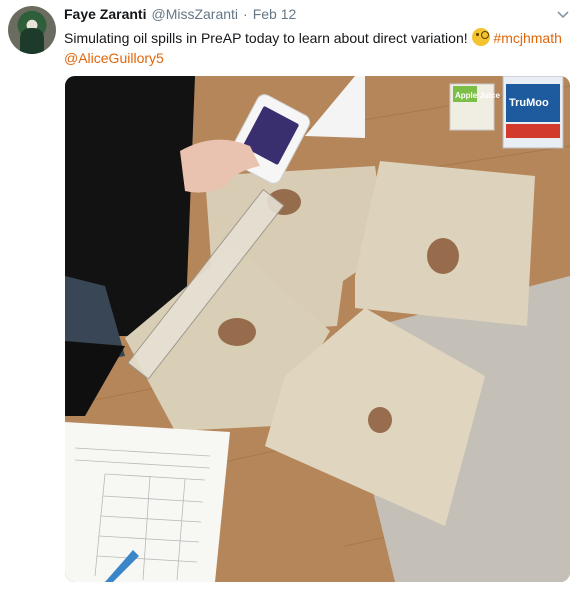 Image resolution: width=578 pixels, height=590 pixels. I want to click on juice-box: Apple Juice, so click(474, 107).